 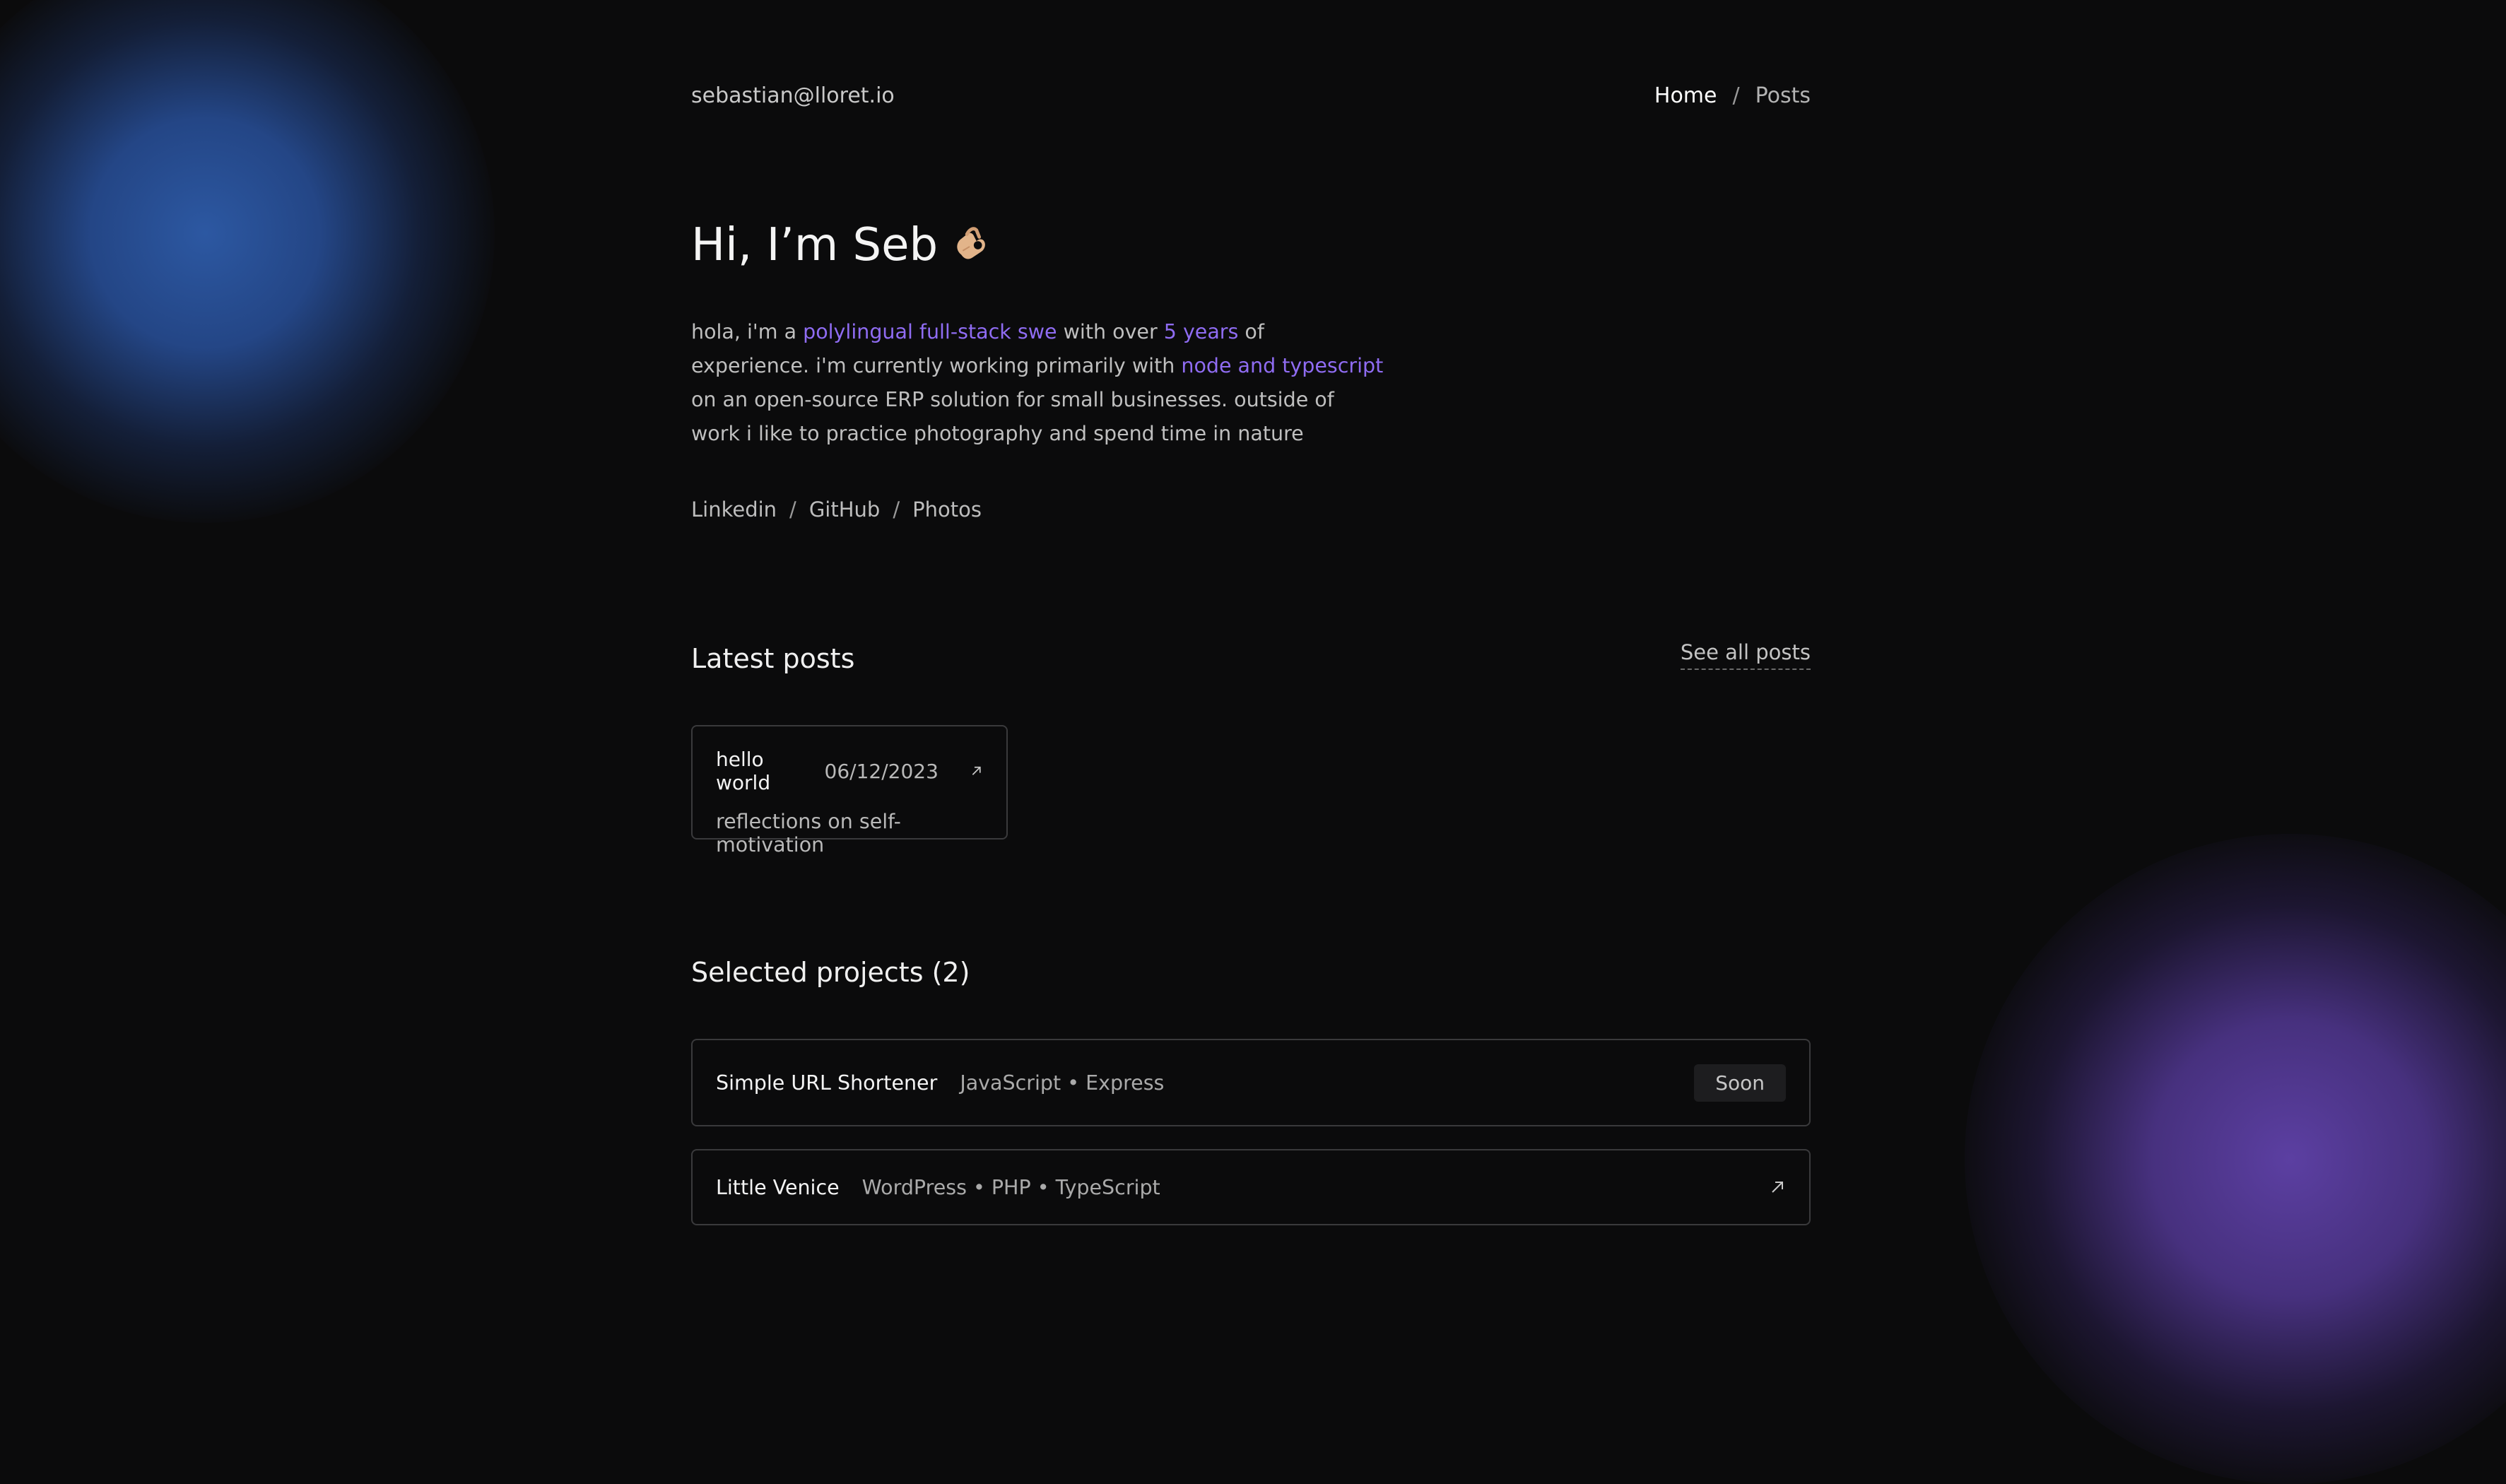 What do you see at coordinates (815, 245) in the screenshot?
I see `page-title-text: Hi, I’m Seb` at bounding box center [815, 245].